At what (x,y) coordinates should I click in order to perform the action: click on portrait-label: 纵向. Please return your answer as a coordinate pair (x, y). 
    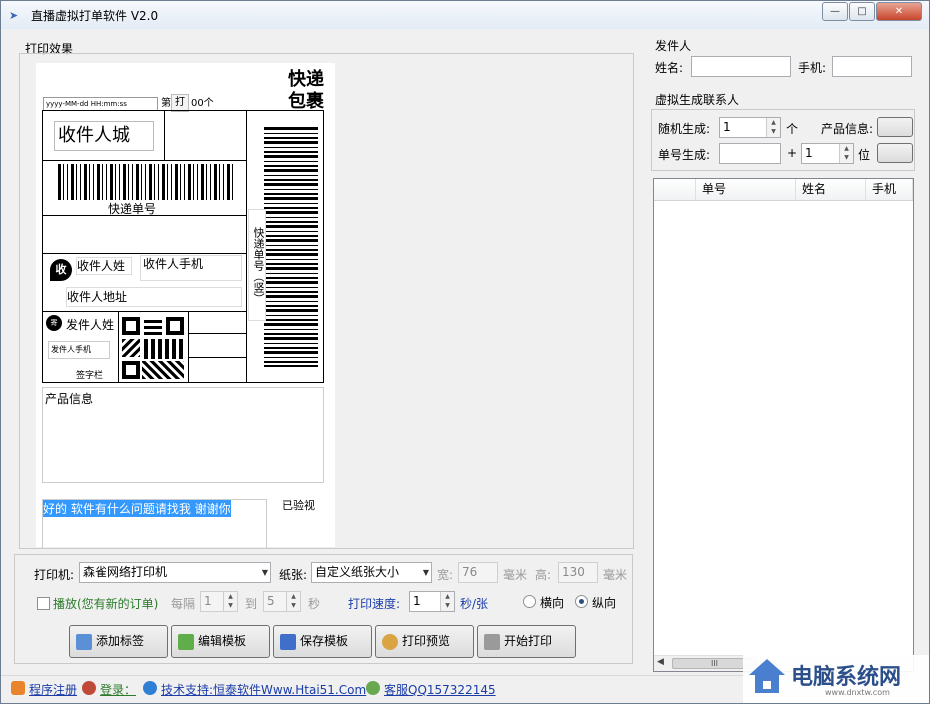
    Looking at the image, I should click on (604, 603).